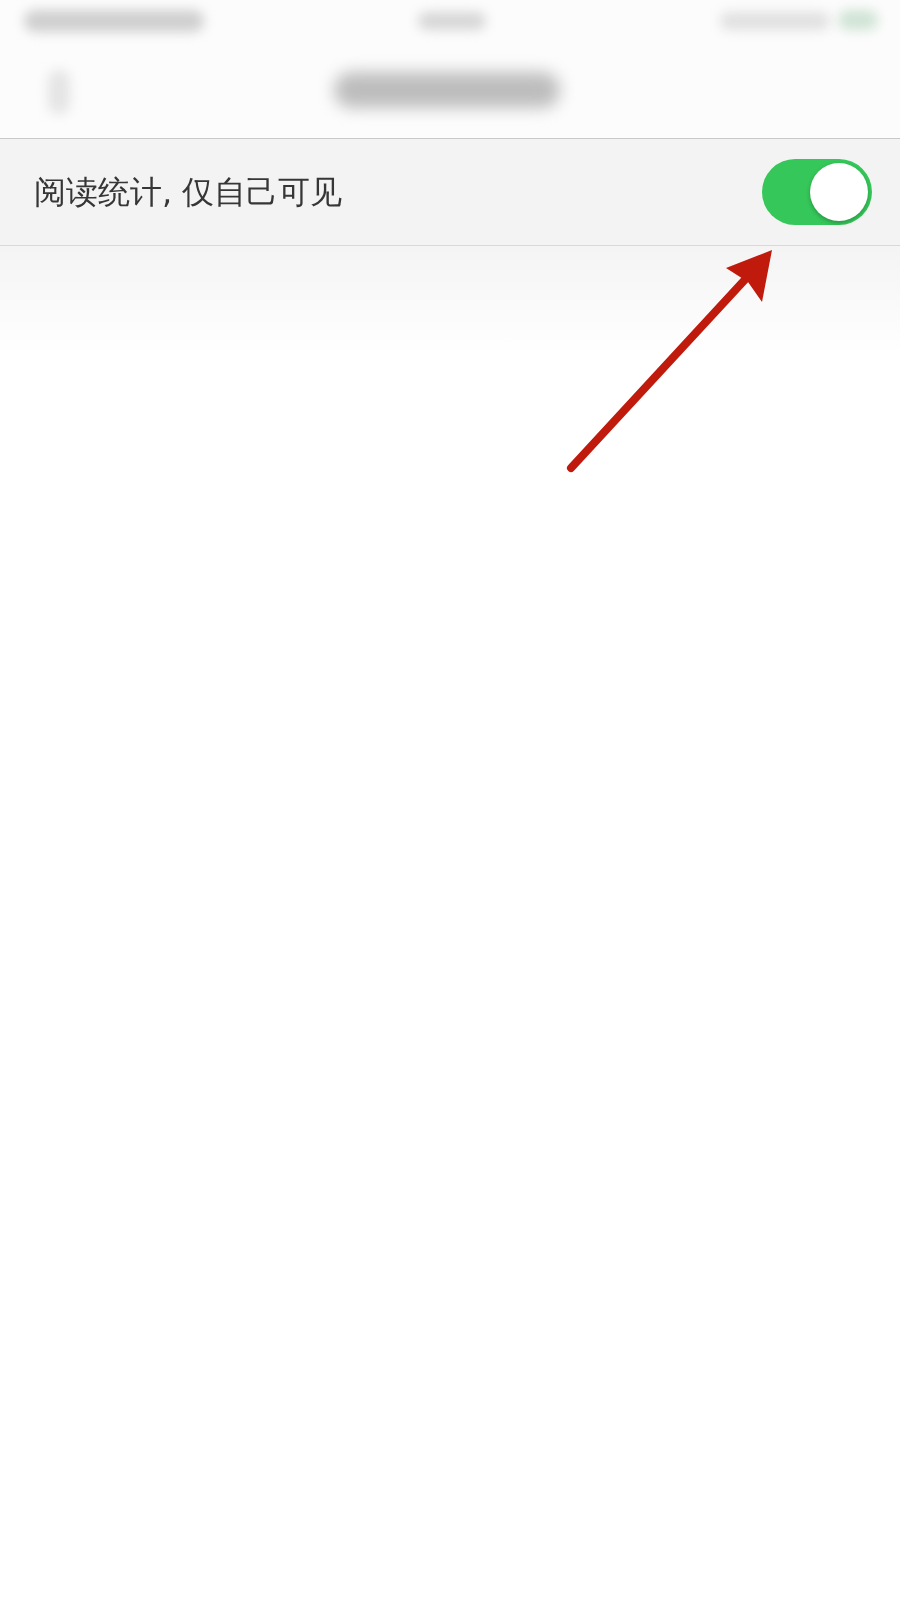 The width and height of the screenshot is (900, 1600). Describe the element at coordinates (452, 21) in the screenshot. I see `blurred-clock` at that location.